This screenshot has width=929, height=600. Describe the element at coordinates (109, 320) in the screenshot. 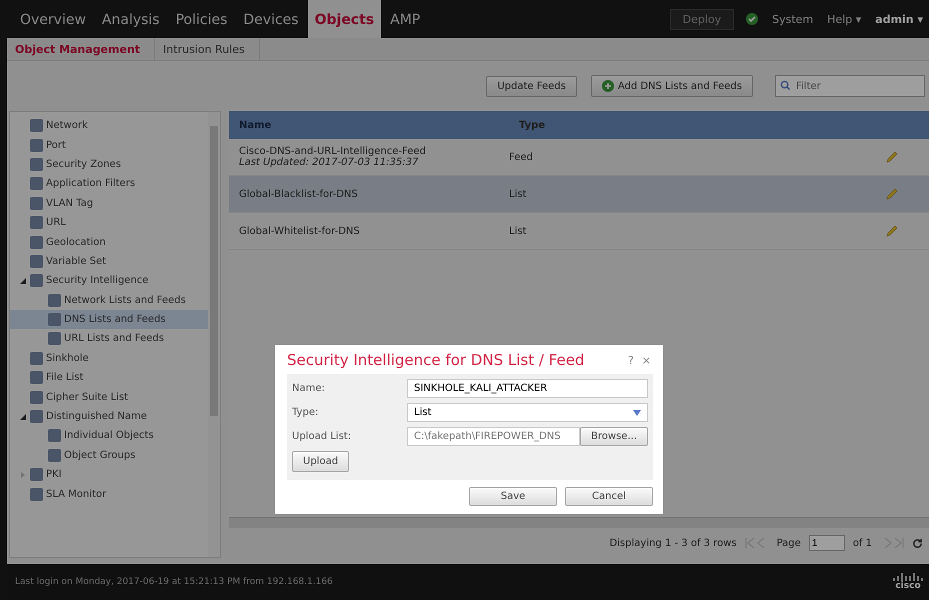

I see `tree-item: DNS Lists and Feeds` at that location.